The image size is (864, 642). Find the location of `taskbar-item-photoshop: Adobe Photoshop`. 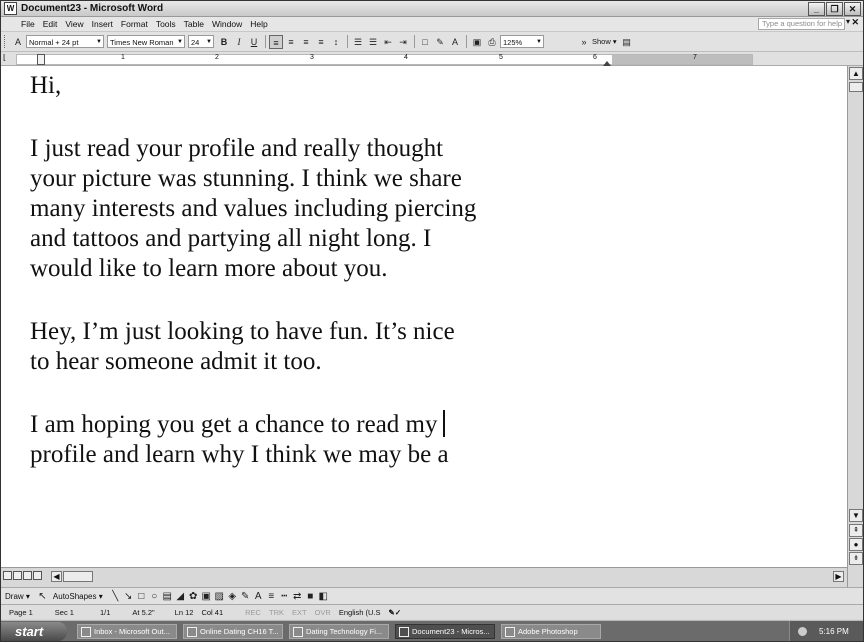

taskbar-item-photoshop: Adobe Photoshop is located at coordinates (551, 631).